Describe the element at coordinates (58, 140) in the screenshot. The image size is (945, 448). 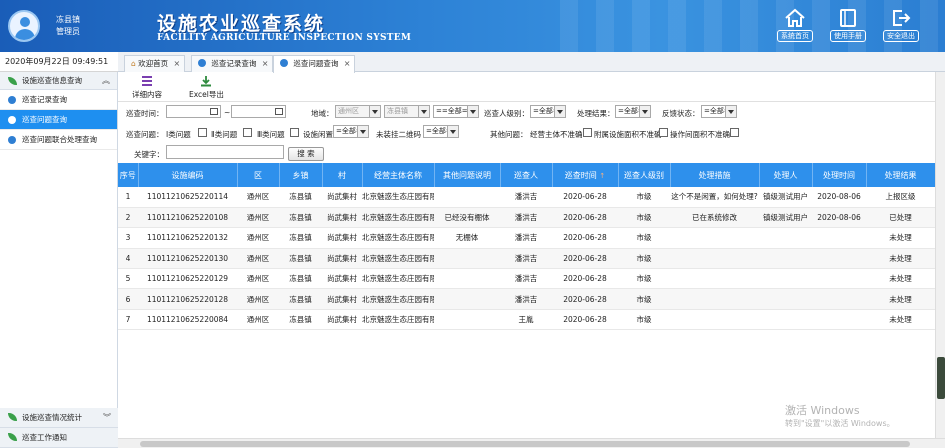
I see `sidebar-item-joint-issues: 巡查问题联合处理查询` at that location.